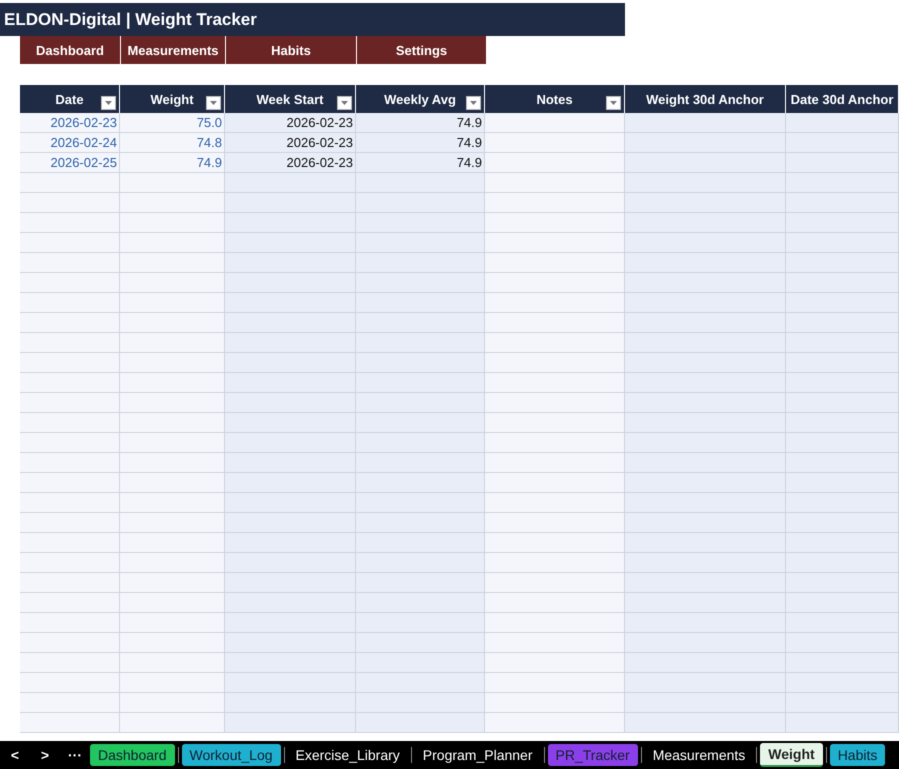 The width and height of the screenshot is (899, 769). What do you see at coordinates (842, 99) in the screenshot?
I see `header-label: Date 30d Anchor` at bounding box center [842, 99].